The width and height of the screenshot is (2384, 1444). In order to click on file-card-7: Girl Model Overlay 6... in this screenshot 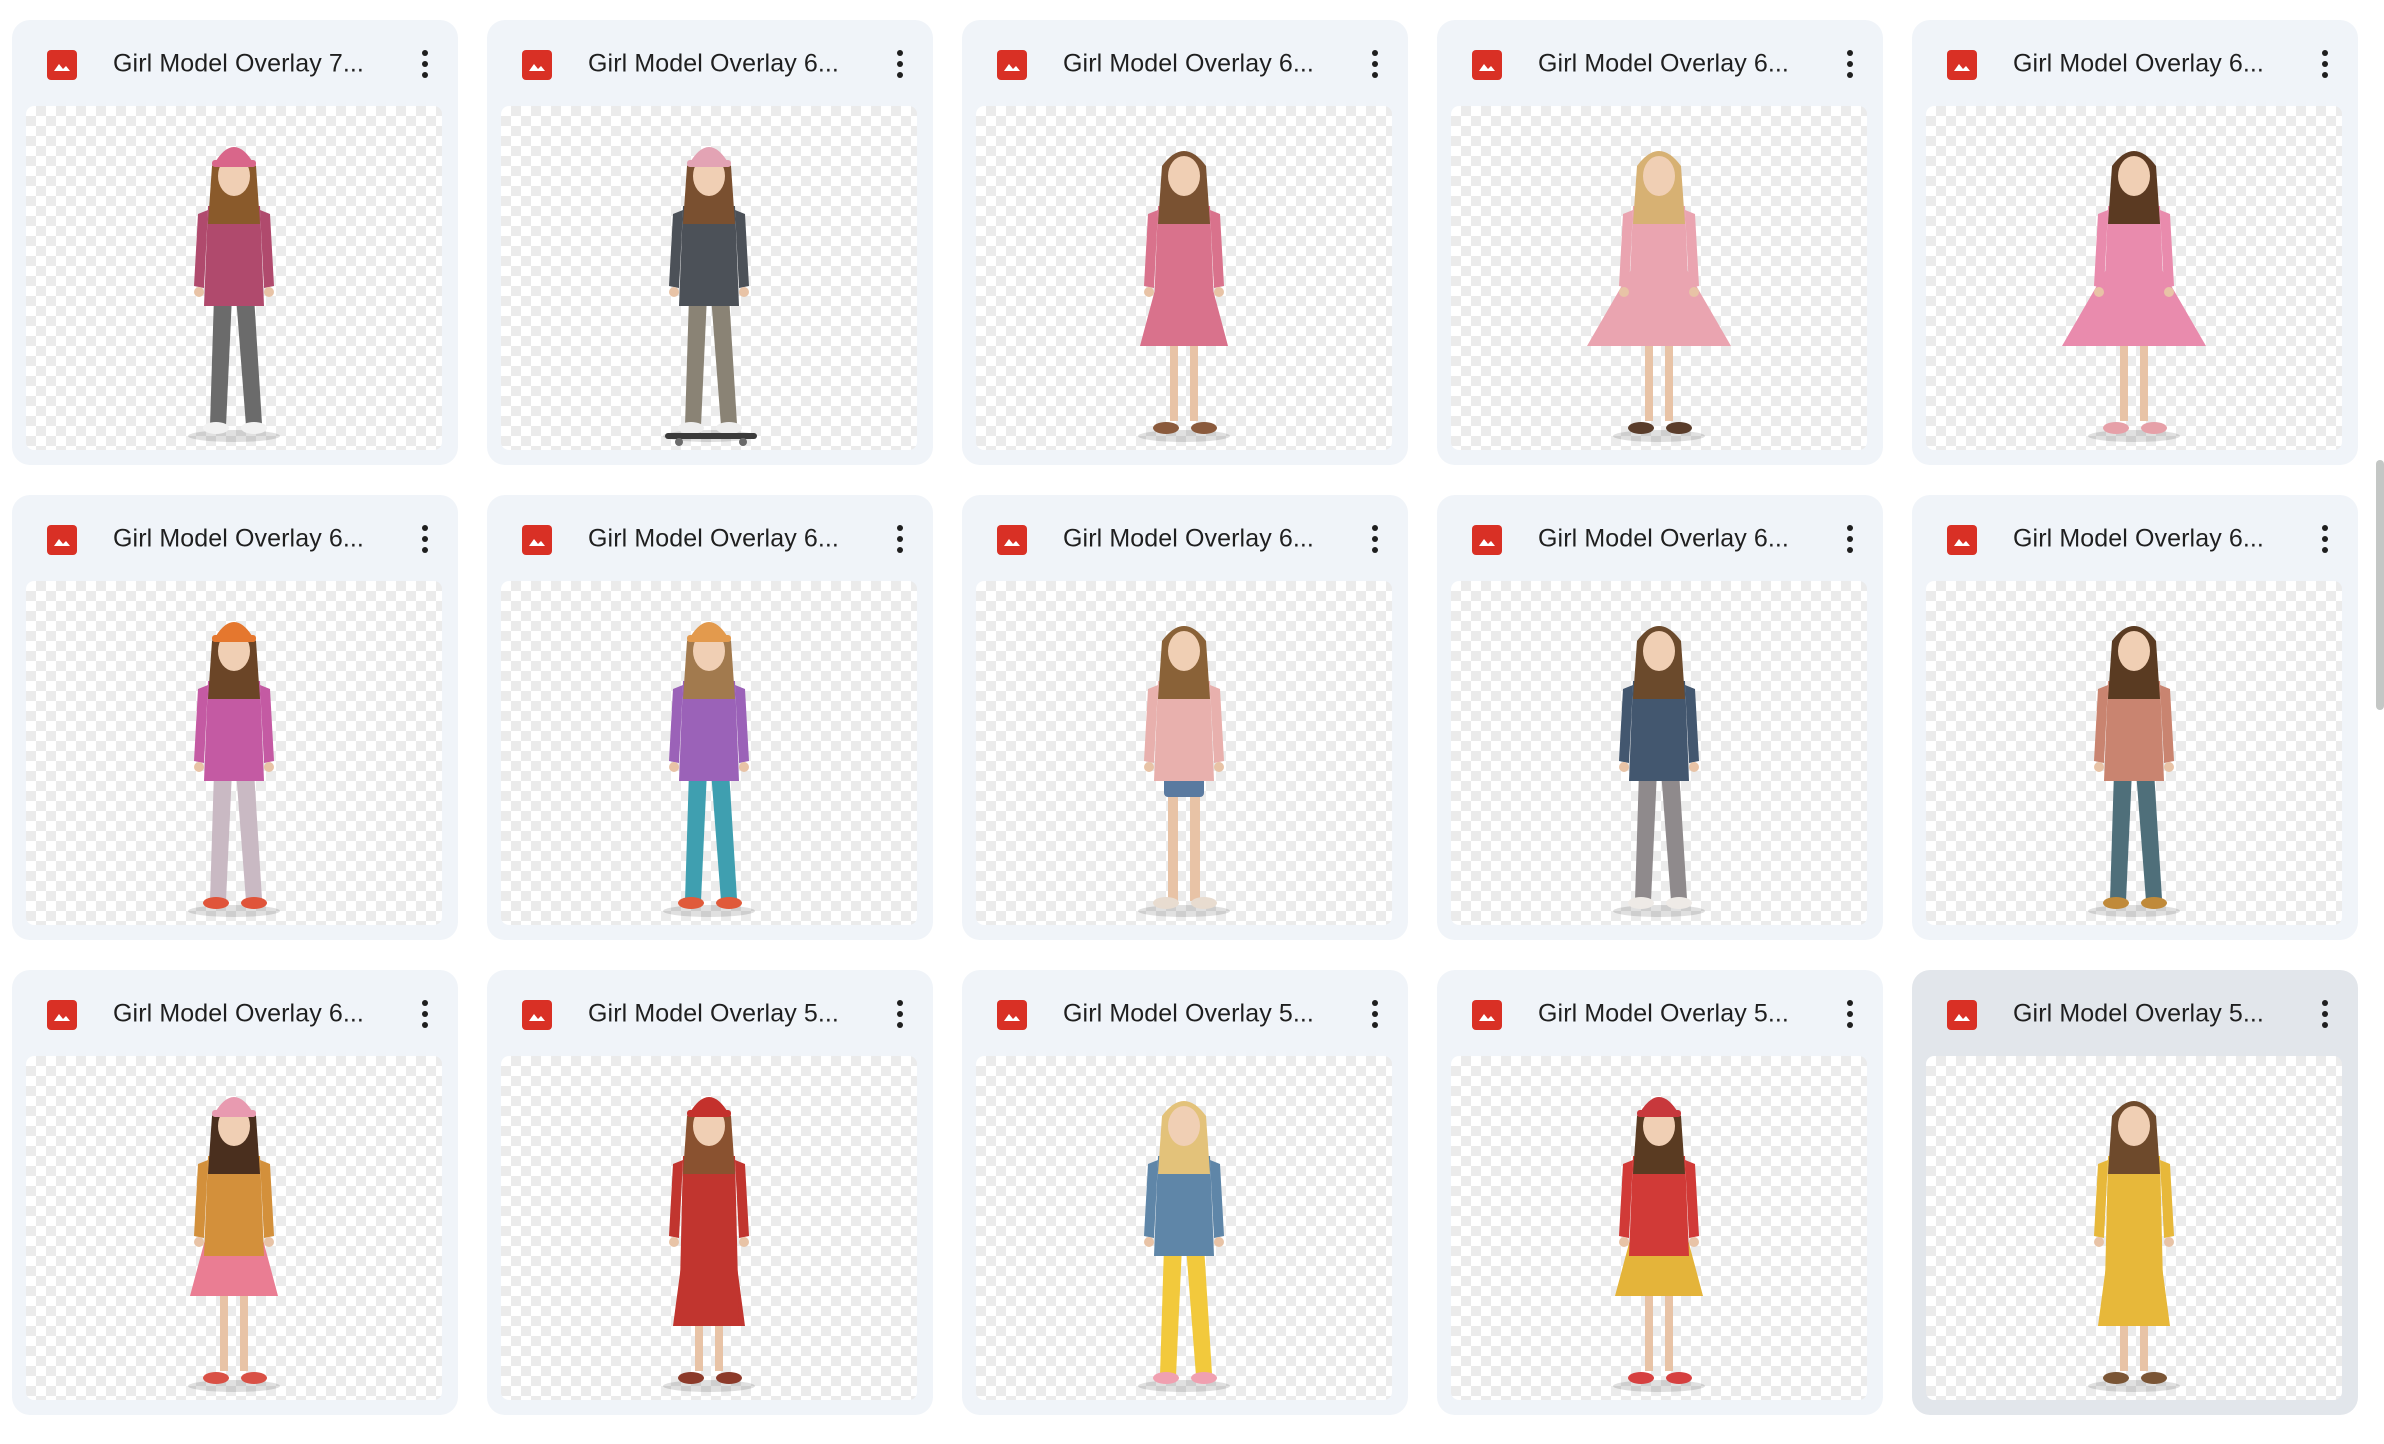, I will do `click(710, 717)`.